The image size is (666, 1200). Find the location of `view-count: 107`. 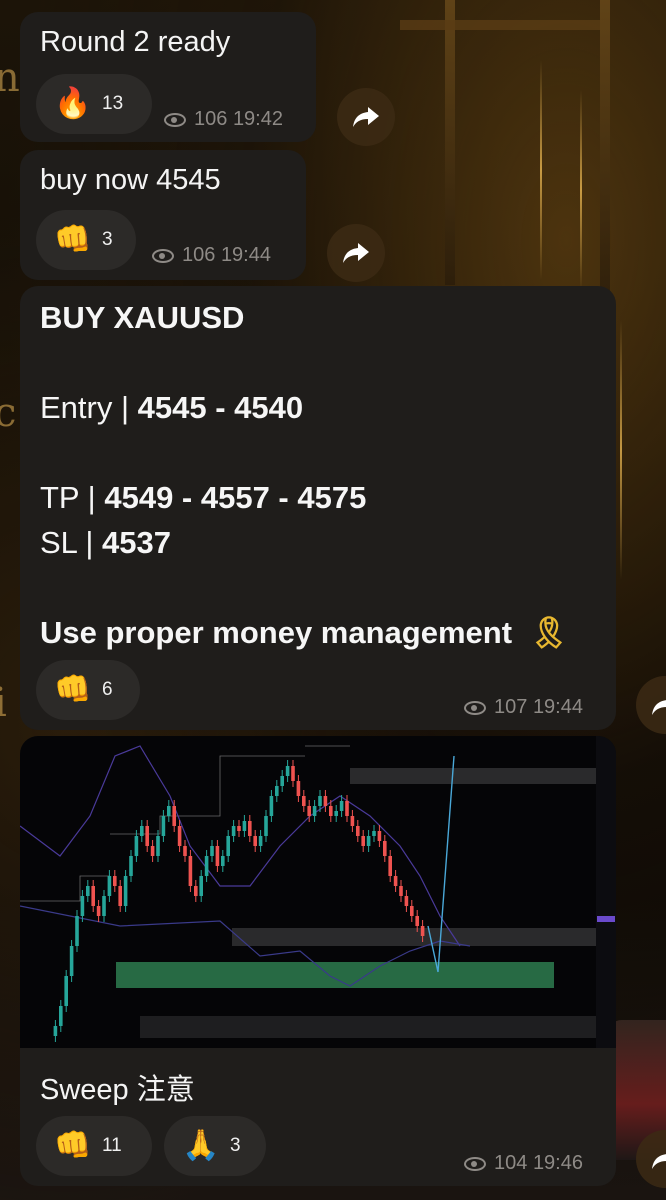

view-count: 107 is located at coordinates (511, 707).